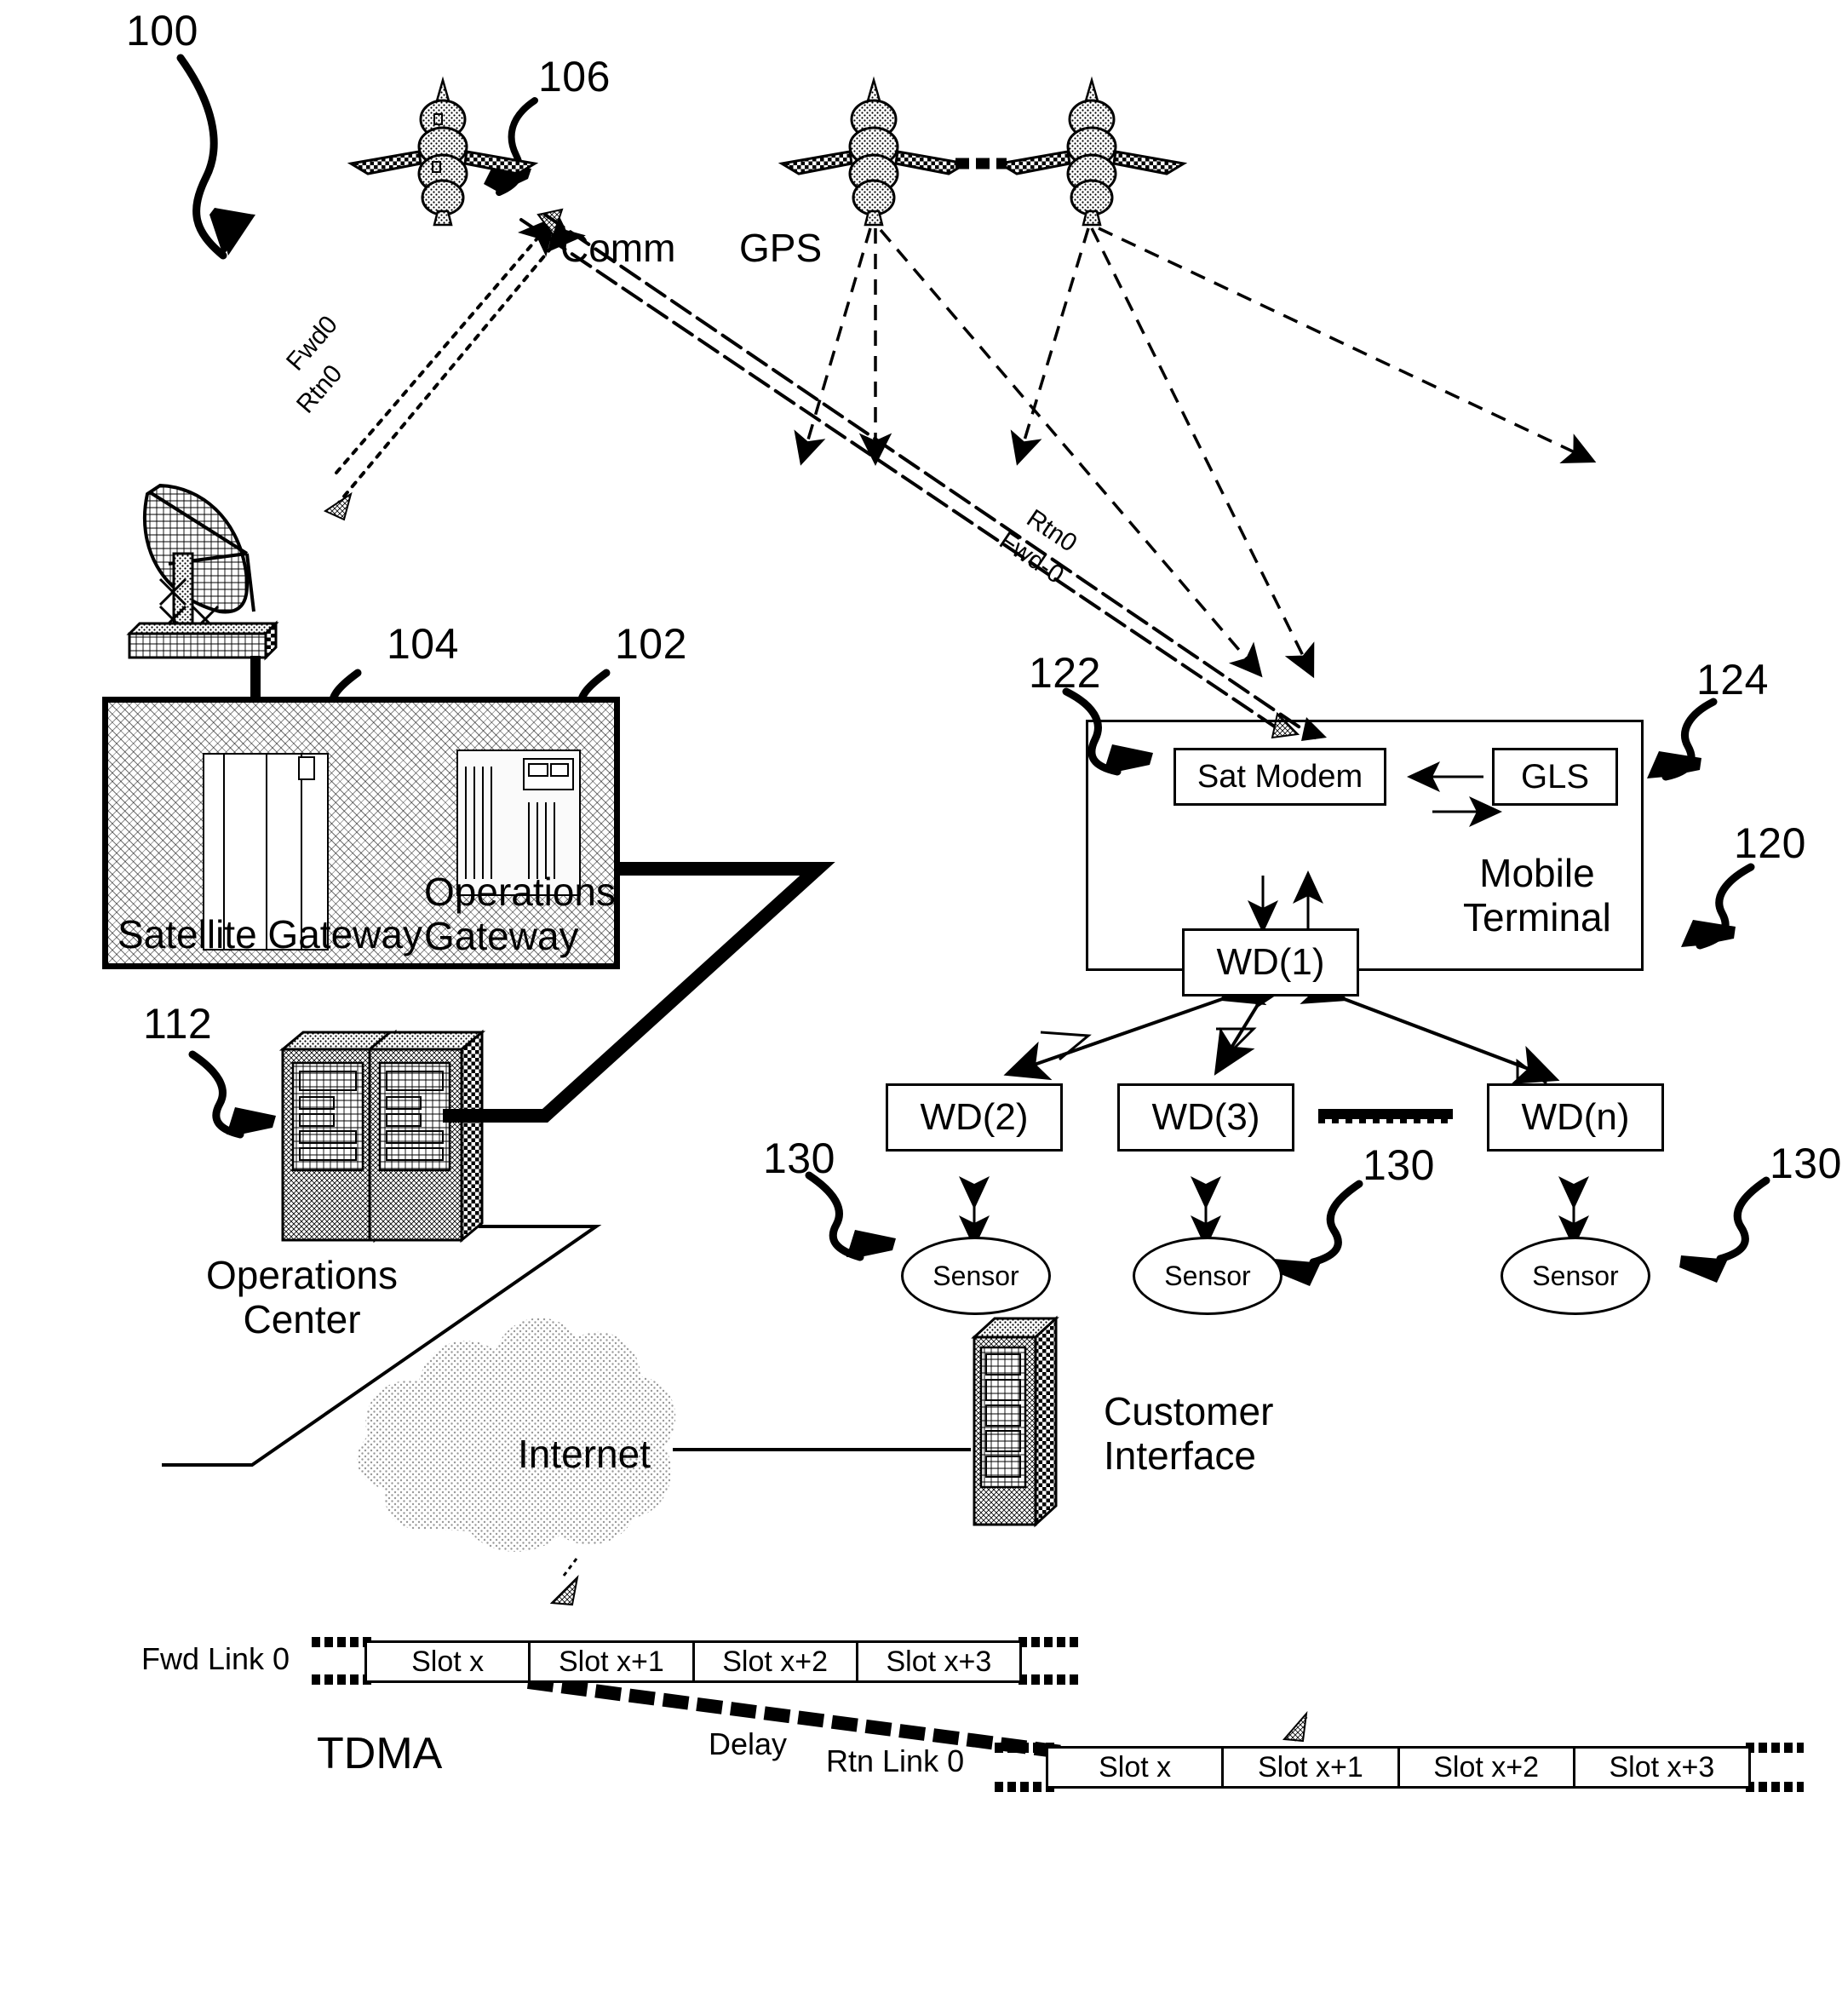  I want to click on rtn-slot-0-label: Slot x, so click(1135, 1766).